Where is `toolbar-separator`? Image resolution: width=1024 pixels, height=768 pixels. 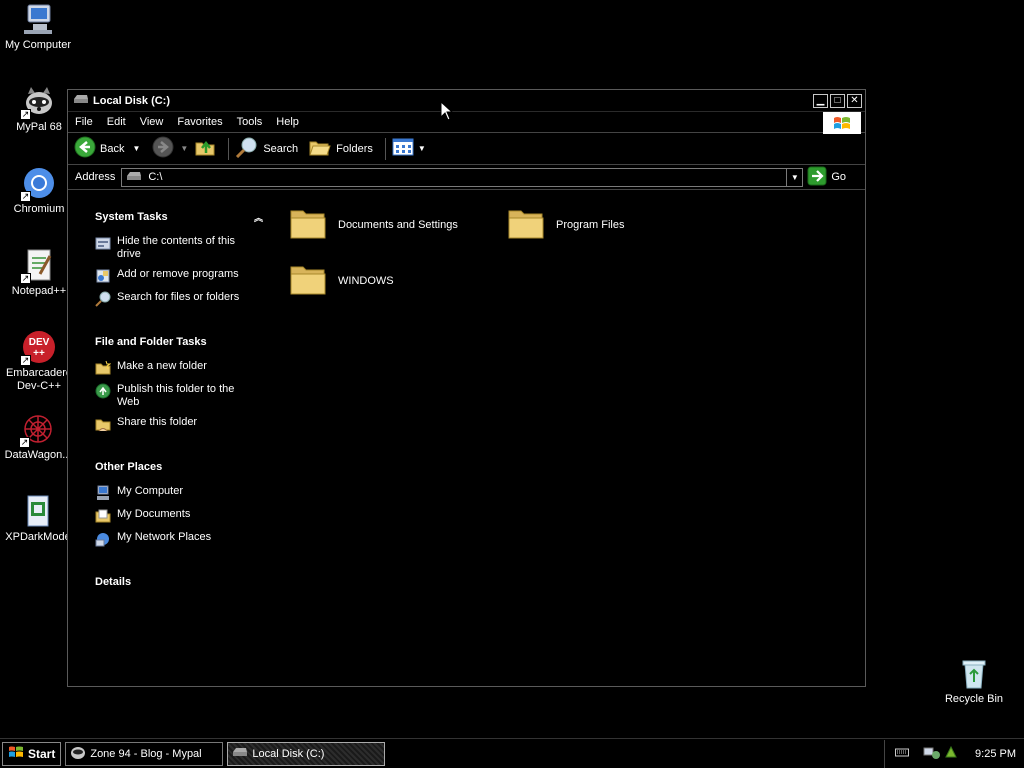
toolbar-separator is located at coordinates (229, 148).